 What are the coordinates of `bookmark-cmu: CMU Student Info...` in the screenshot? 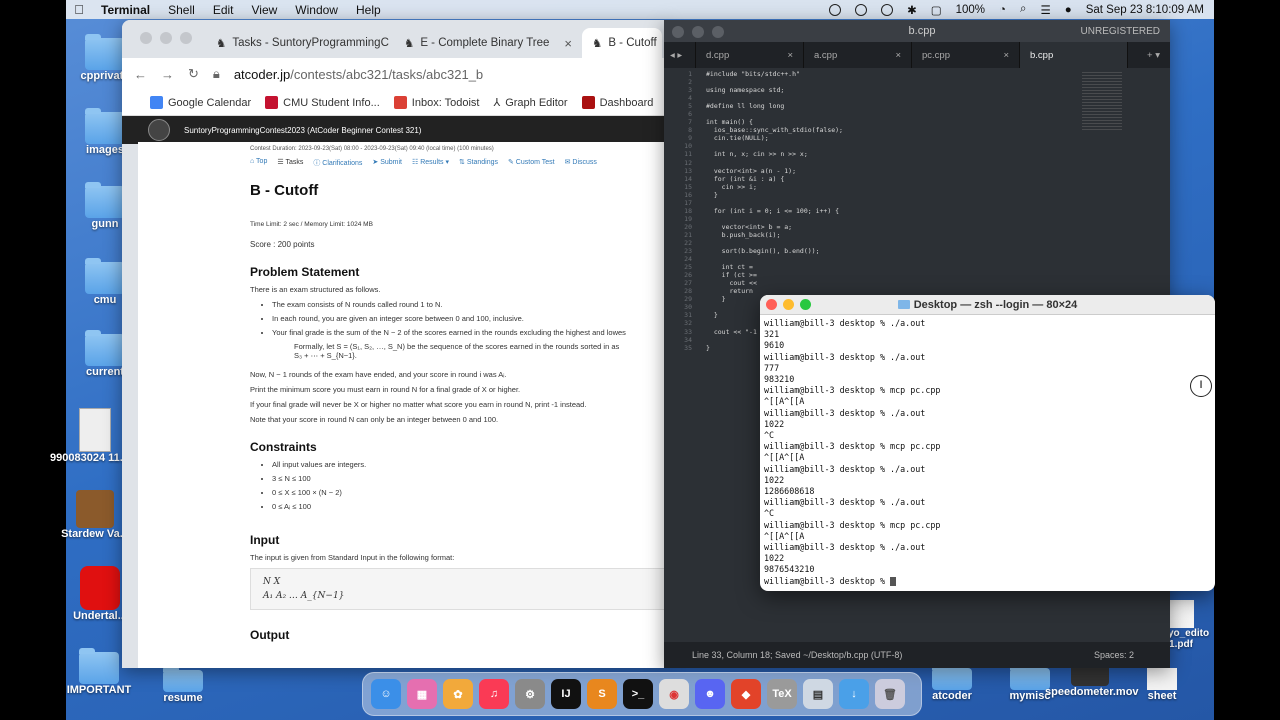 It's located at (322, 102).